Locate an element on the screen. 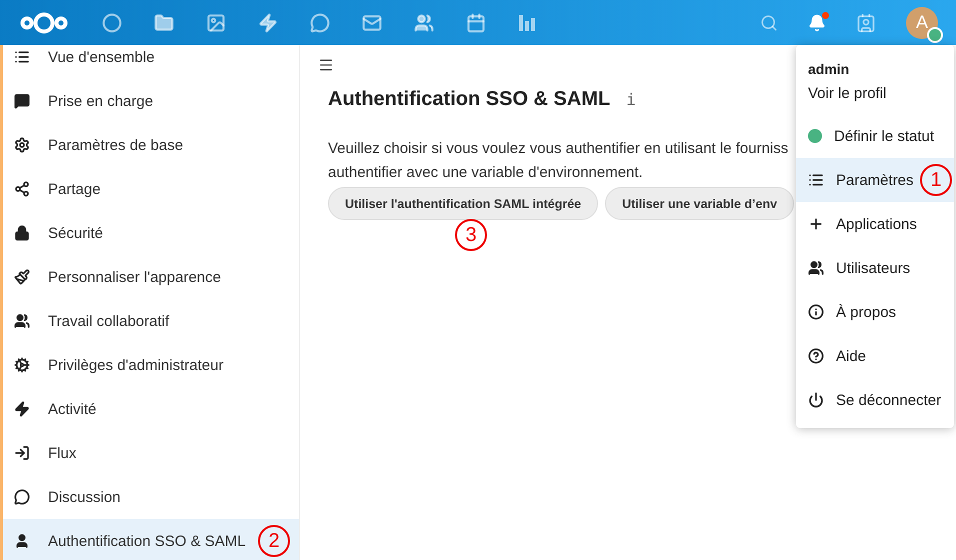  share-icon is located at coordinates (22, 189).